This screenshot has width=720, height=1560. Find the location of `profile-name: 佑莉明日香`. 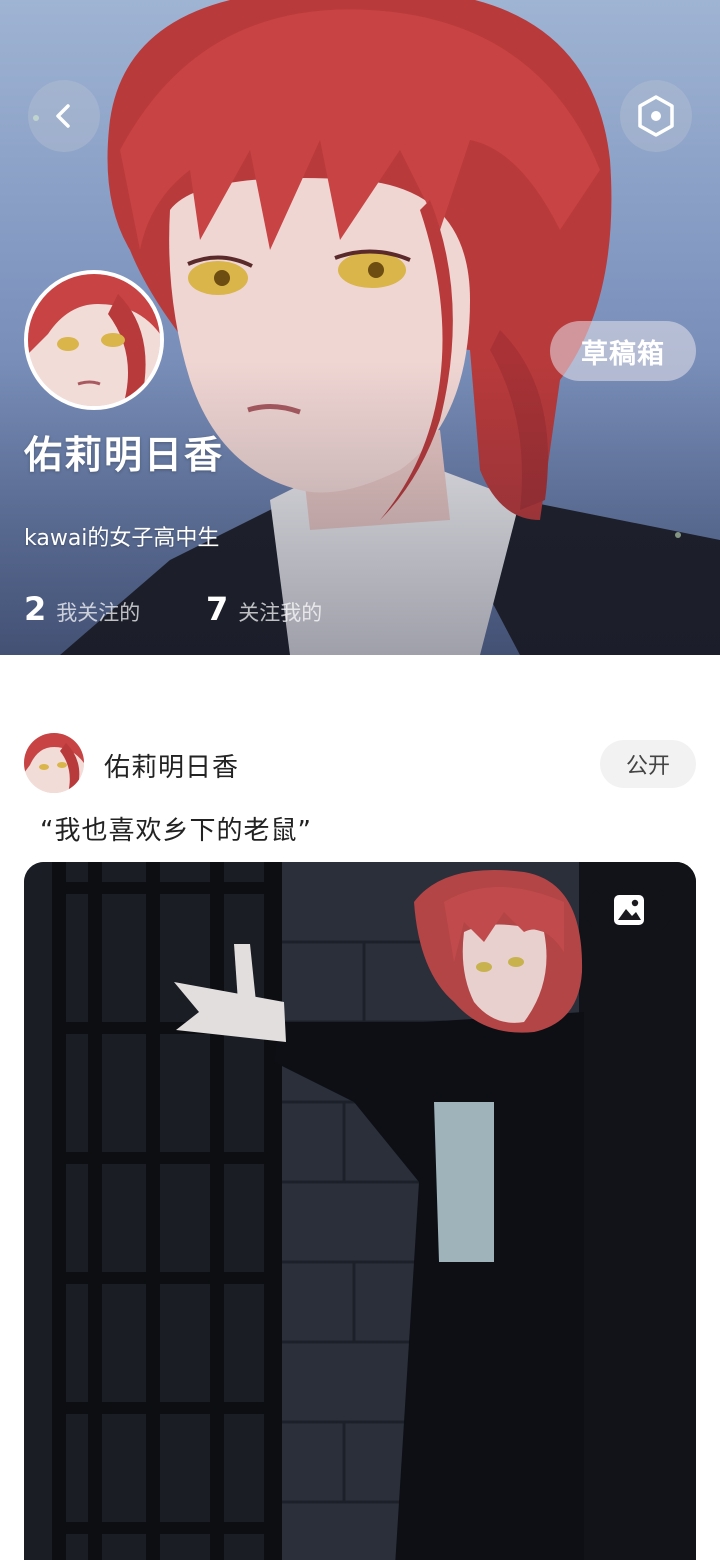

profile-name: 佑莉明日香 is located at coordinates (124, 455).